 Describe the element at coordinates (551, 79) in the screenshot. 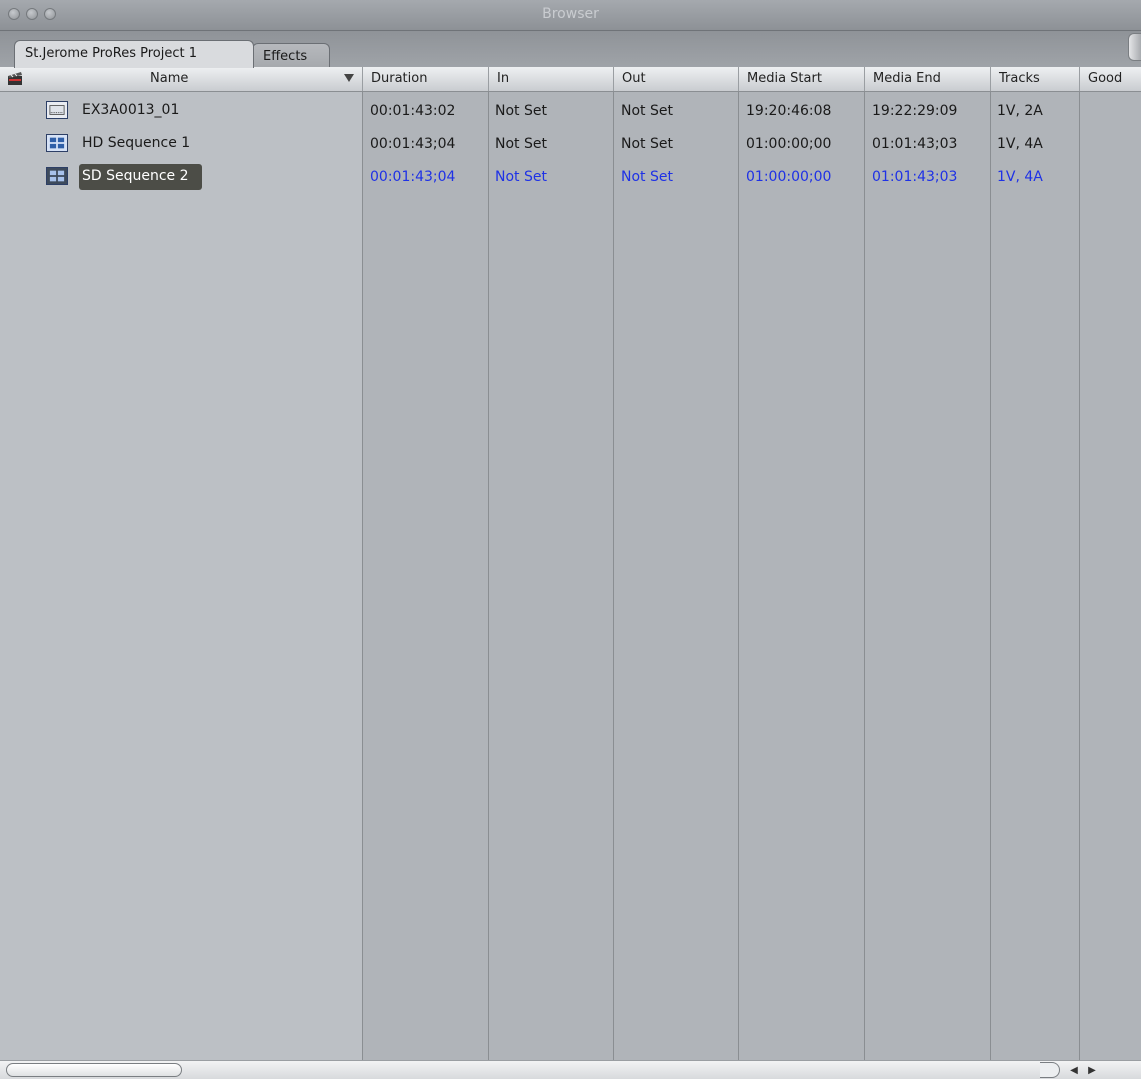

I see `column-header-in: In` at that location.